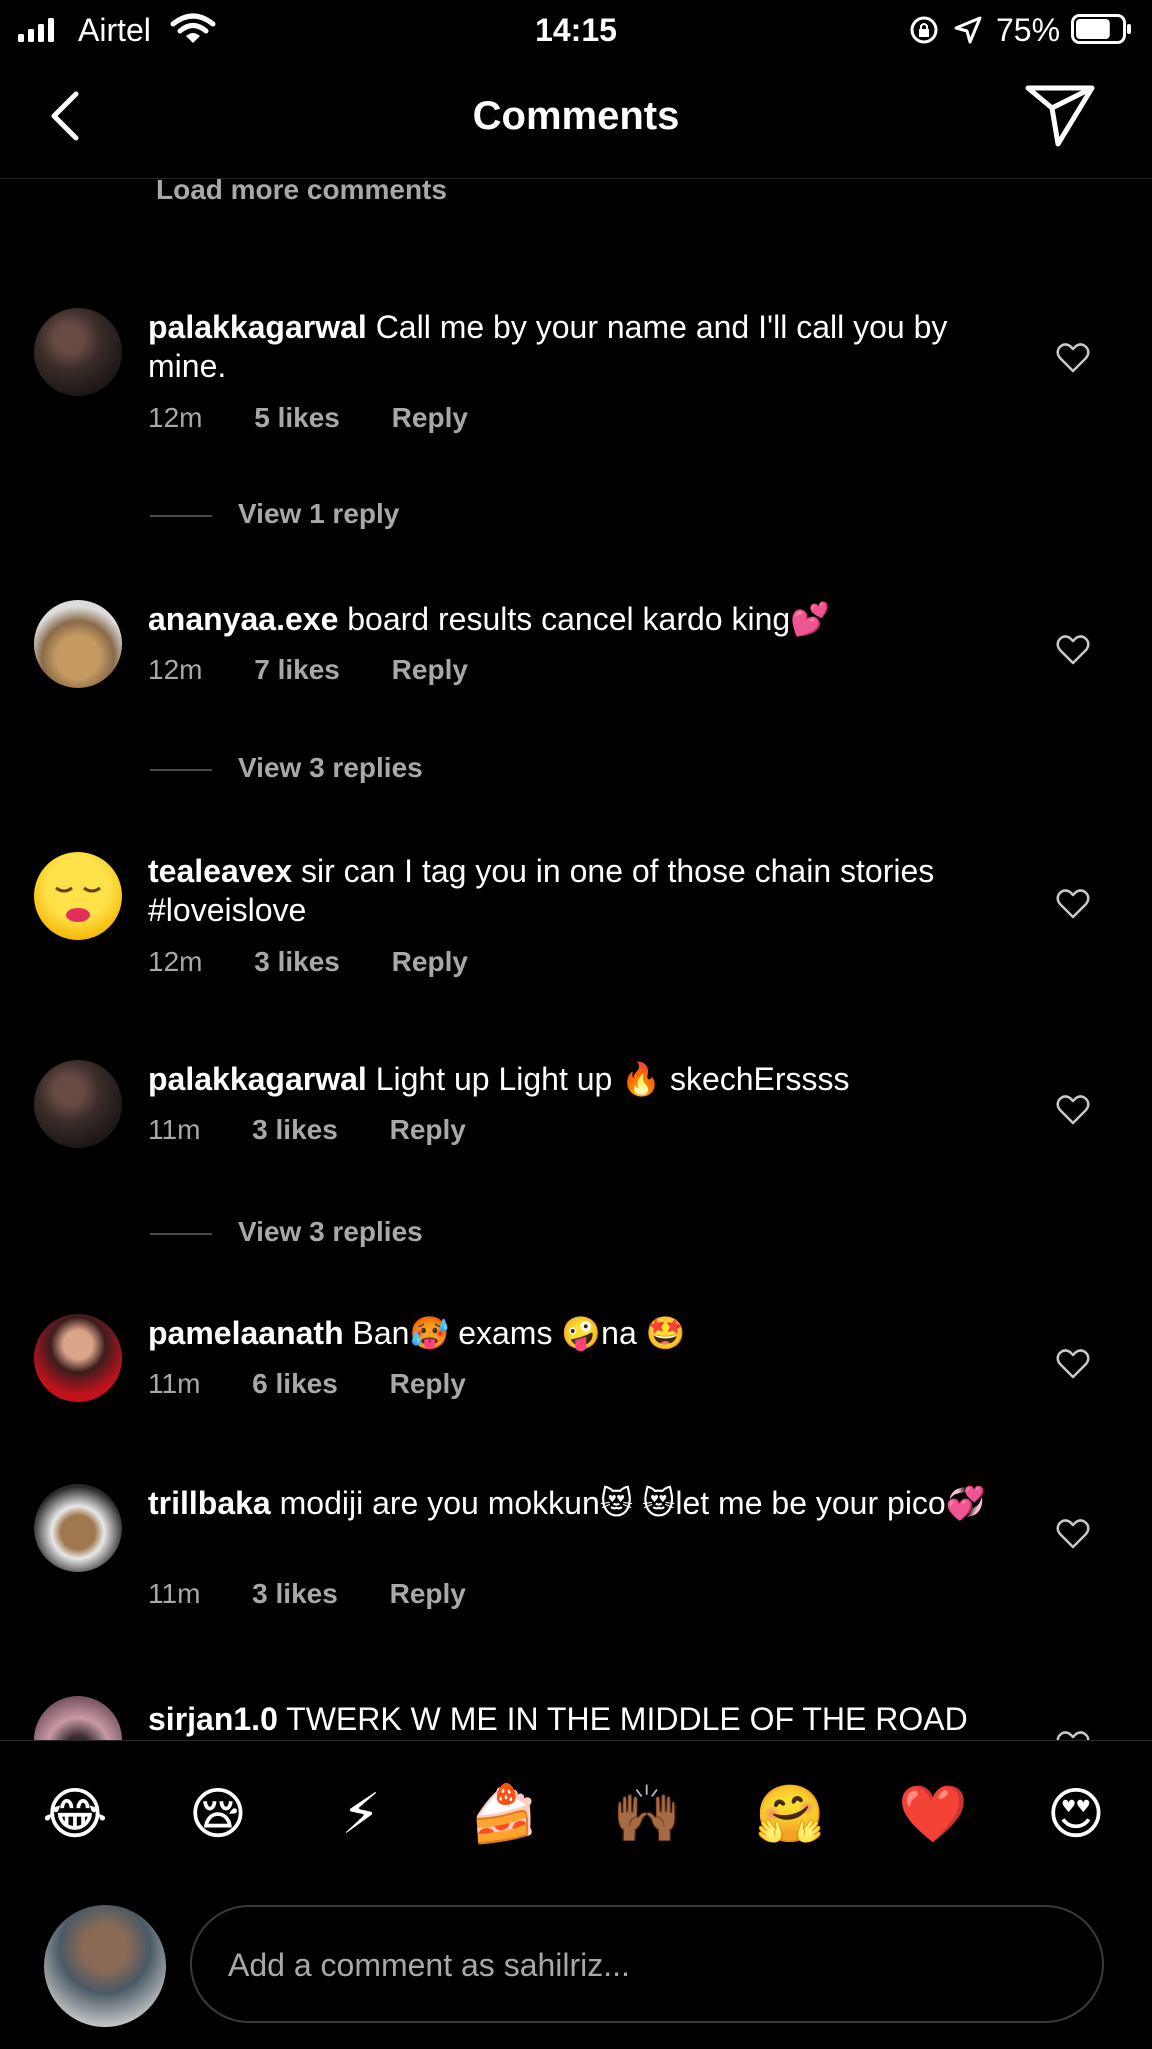 The width and height of the screenshot is (1152, 2049). I want to click on comment-text: TWERK W ME IN THE MIDDLE OF THE ROAD, so click(627, 1719).